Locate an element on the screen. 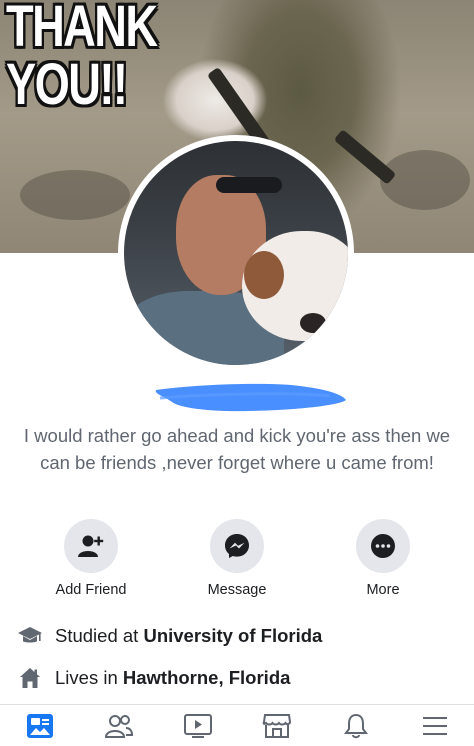  tab-news-feed is located at coordinates (39, 725).